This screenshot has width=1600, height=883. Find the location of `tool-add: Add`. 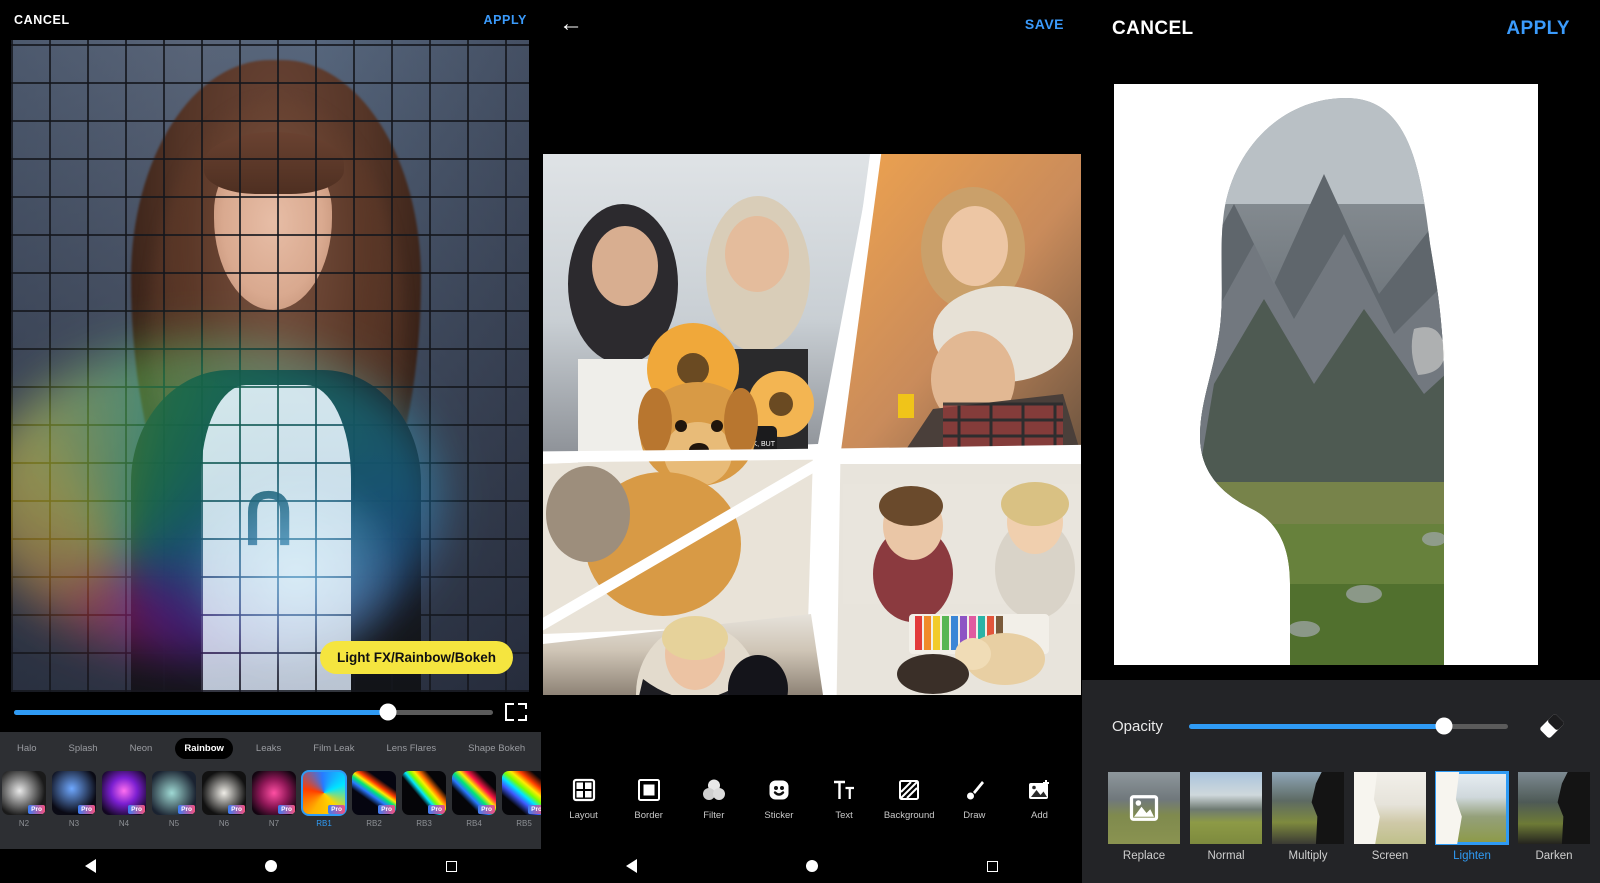

tool-add: Add is located at coordinates (1039, 799).